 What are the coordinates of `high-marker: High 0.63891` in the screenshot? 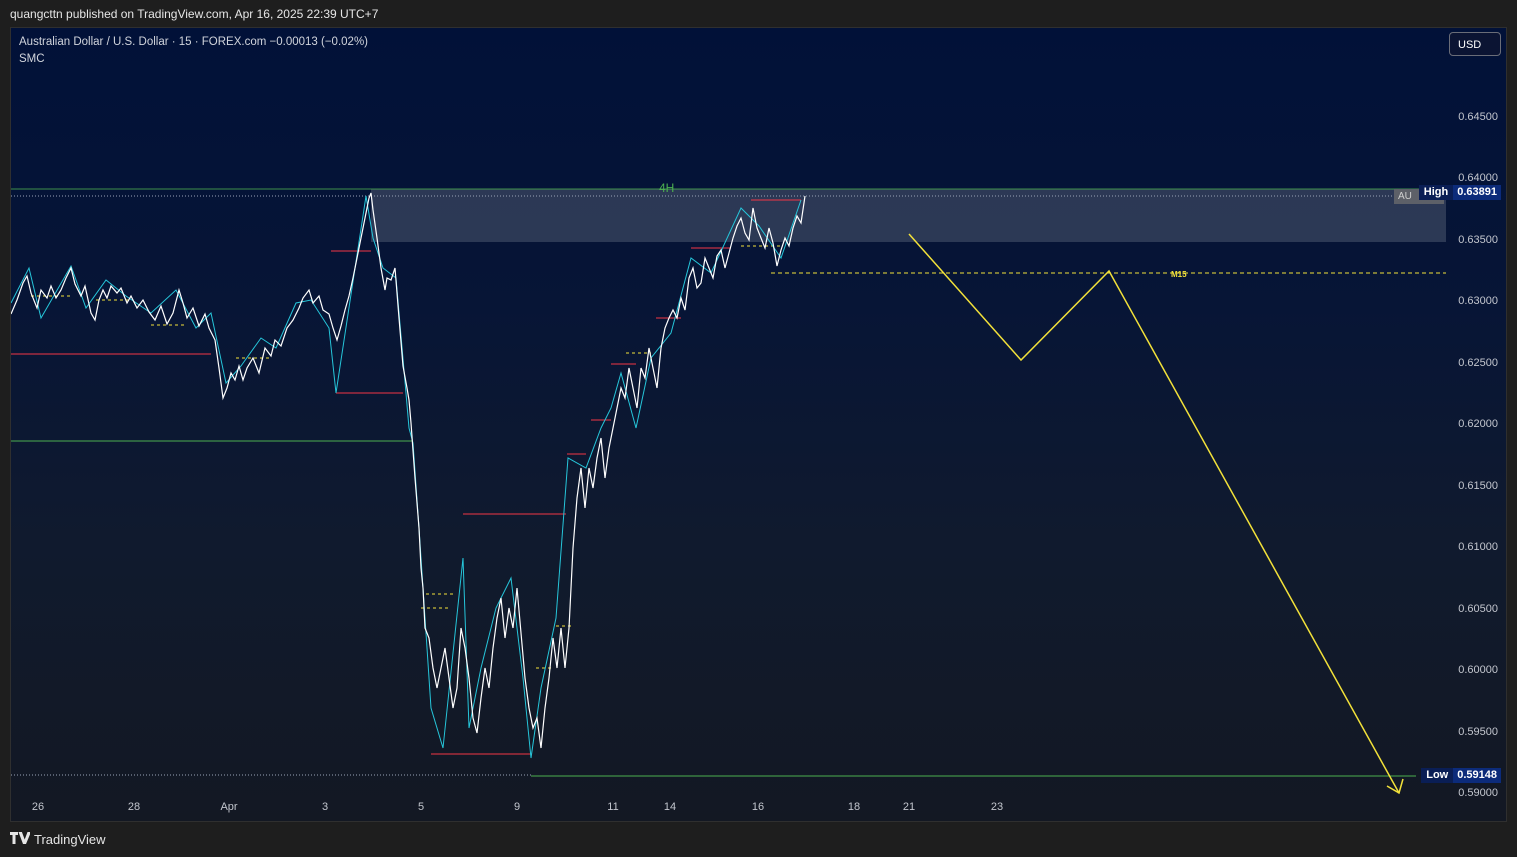 It's located at (1459, 192).